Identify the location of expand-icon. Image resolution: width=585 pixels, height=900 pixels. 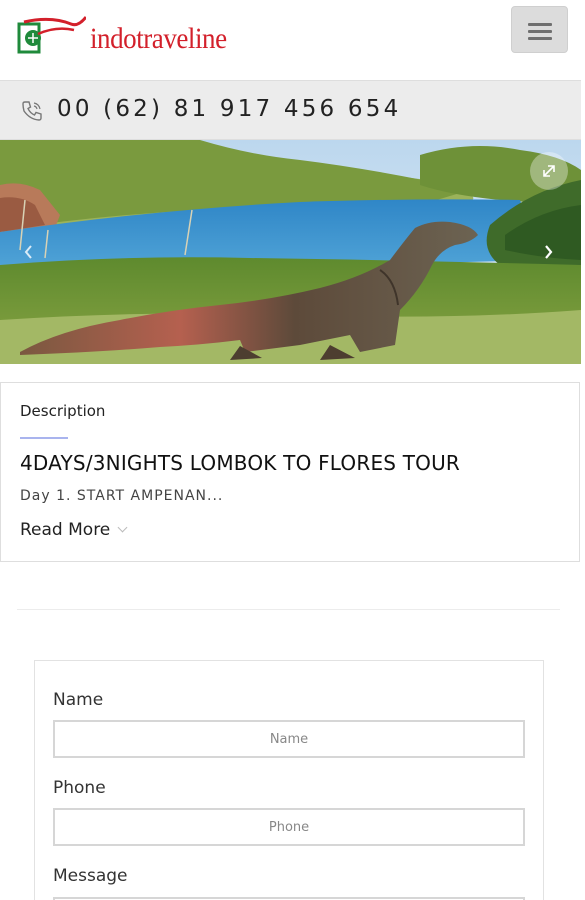
(549, 171).